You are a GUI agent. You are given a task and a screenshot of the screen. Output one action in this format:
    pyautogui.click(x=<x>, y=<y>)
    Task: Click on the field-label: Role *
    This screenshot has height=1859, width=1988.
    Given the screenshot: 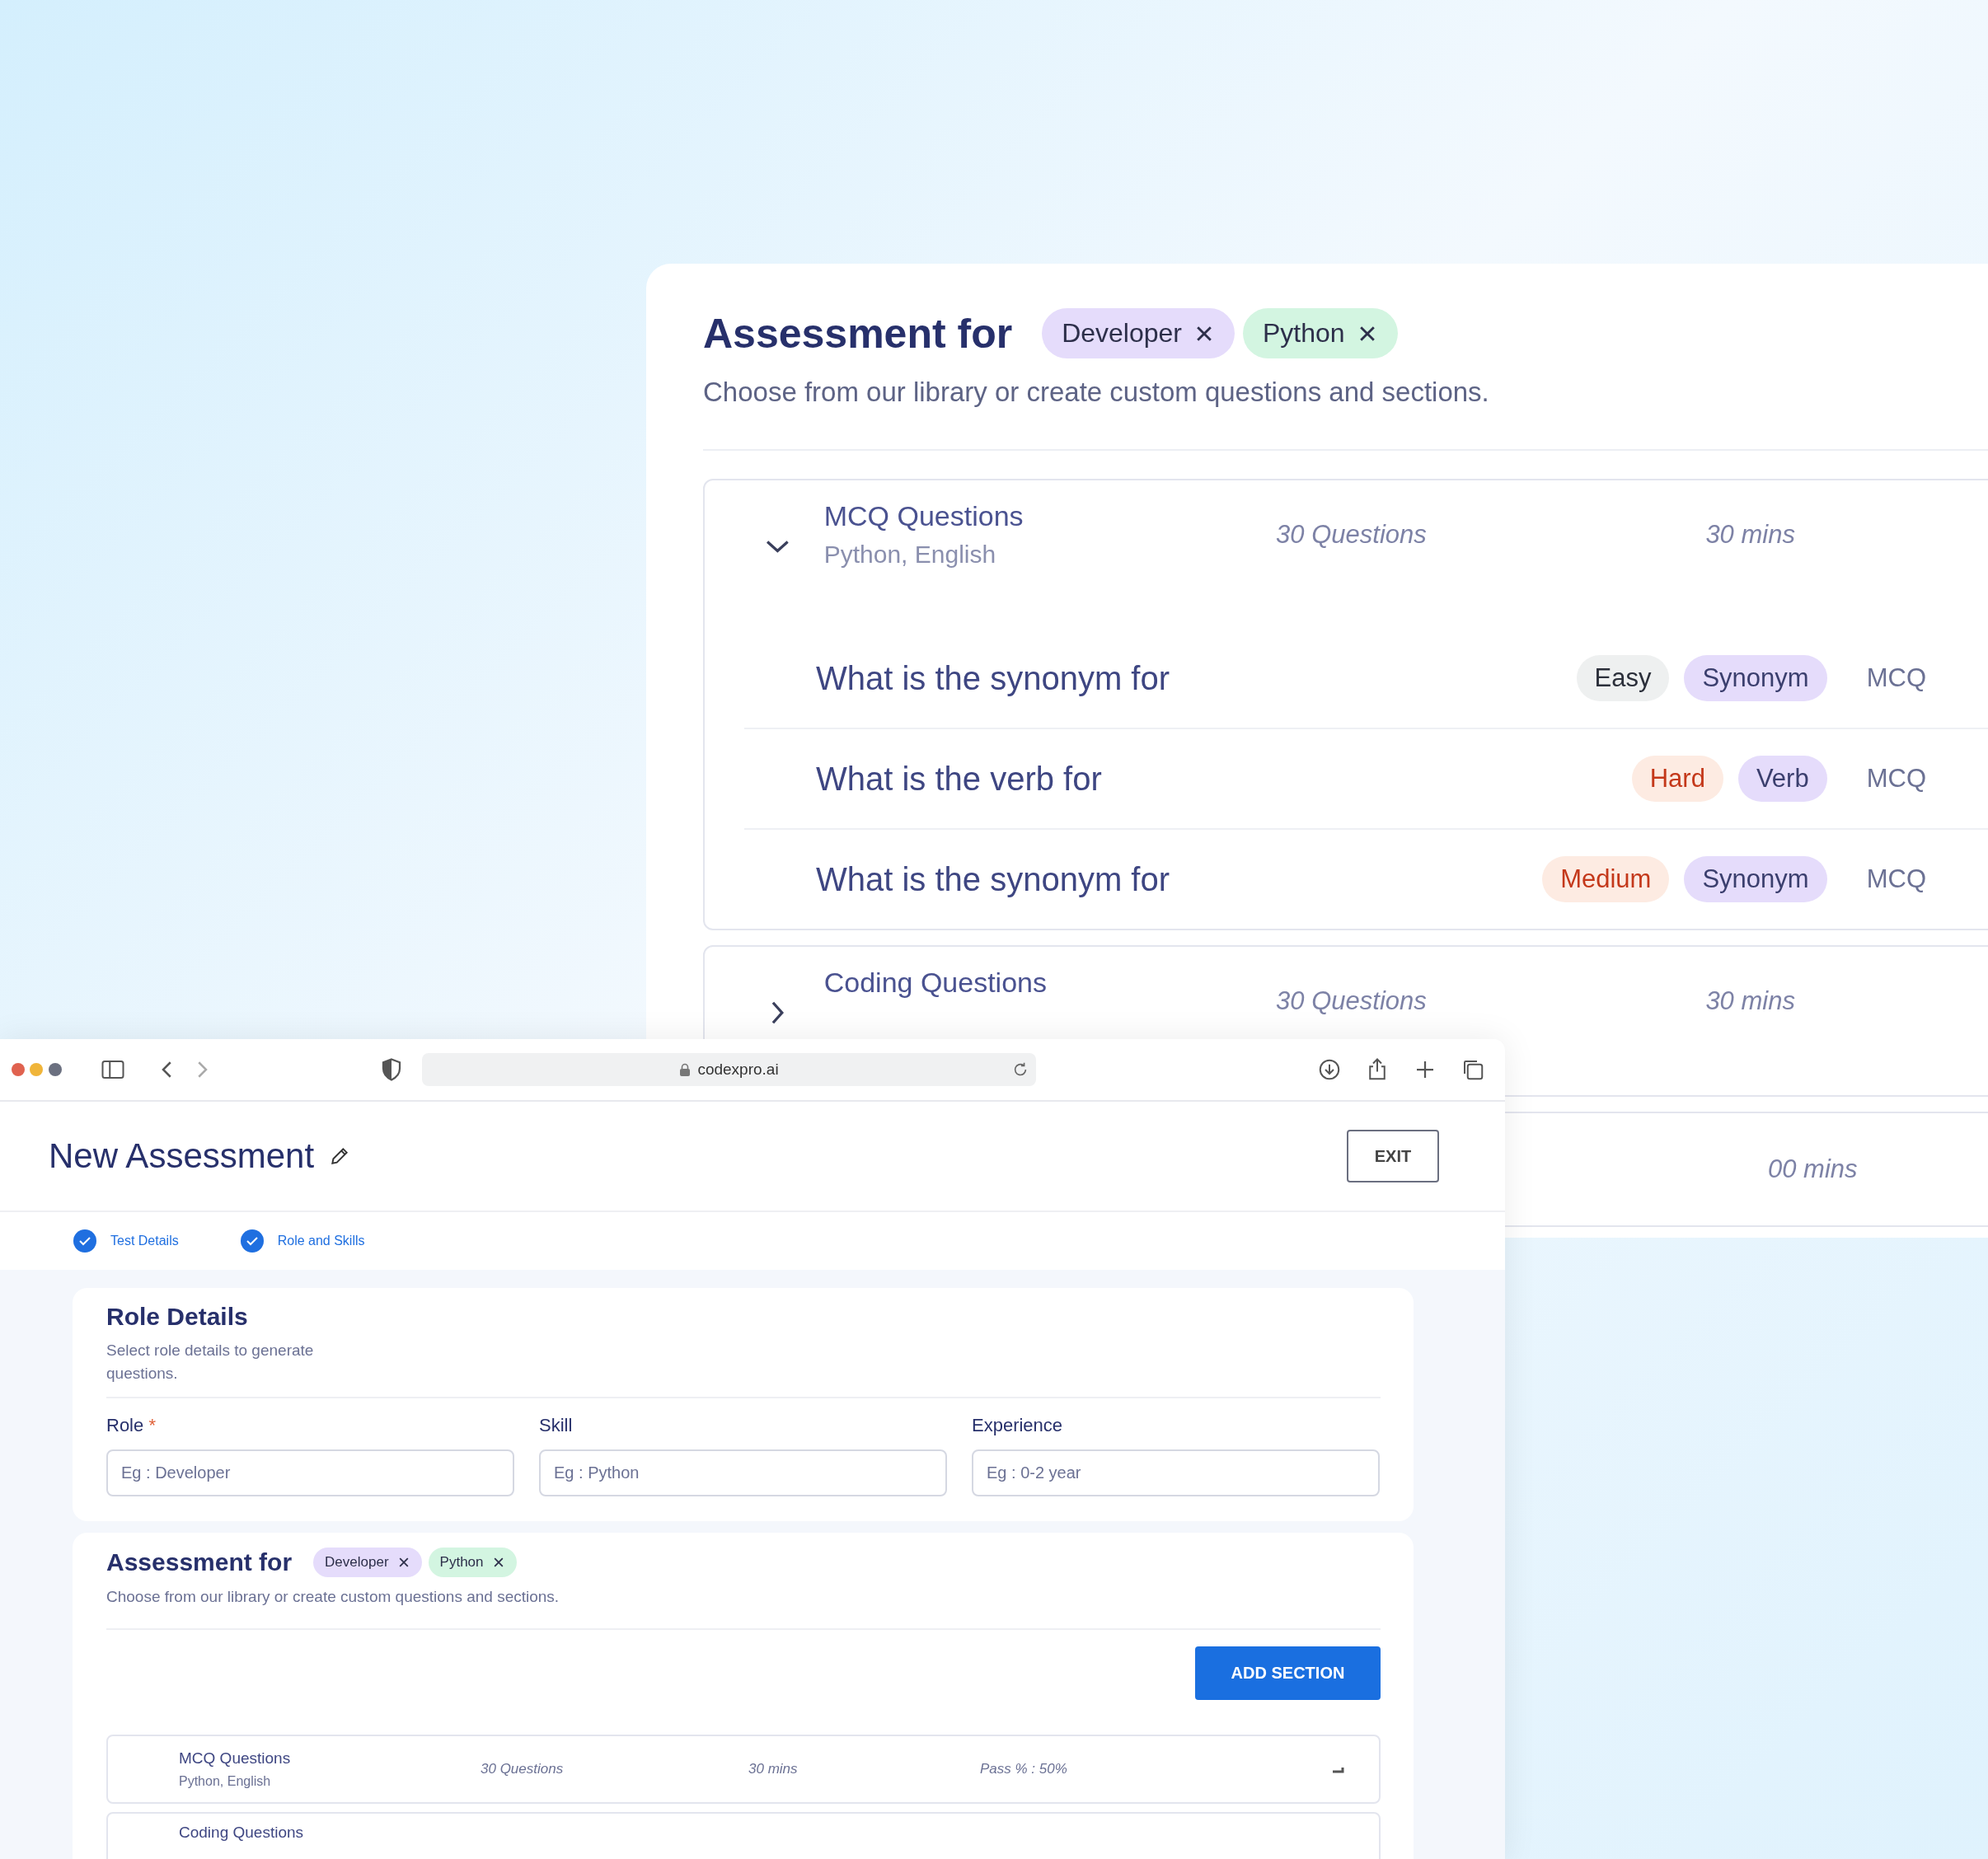 What is the action you would take?
    pyautogui.click(x=131, y=1425)
    